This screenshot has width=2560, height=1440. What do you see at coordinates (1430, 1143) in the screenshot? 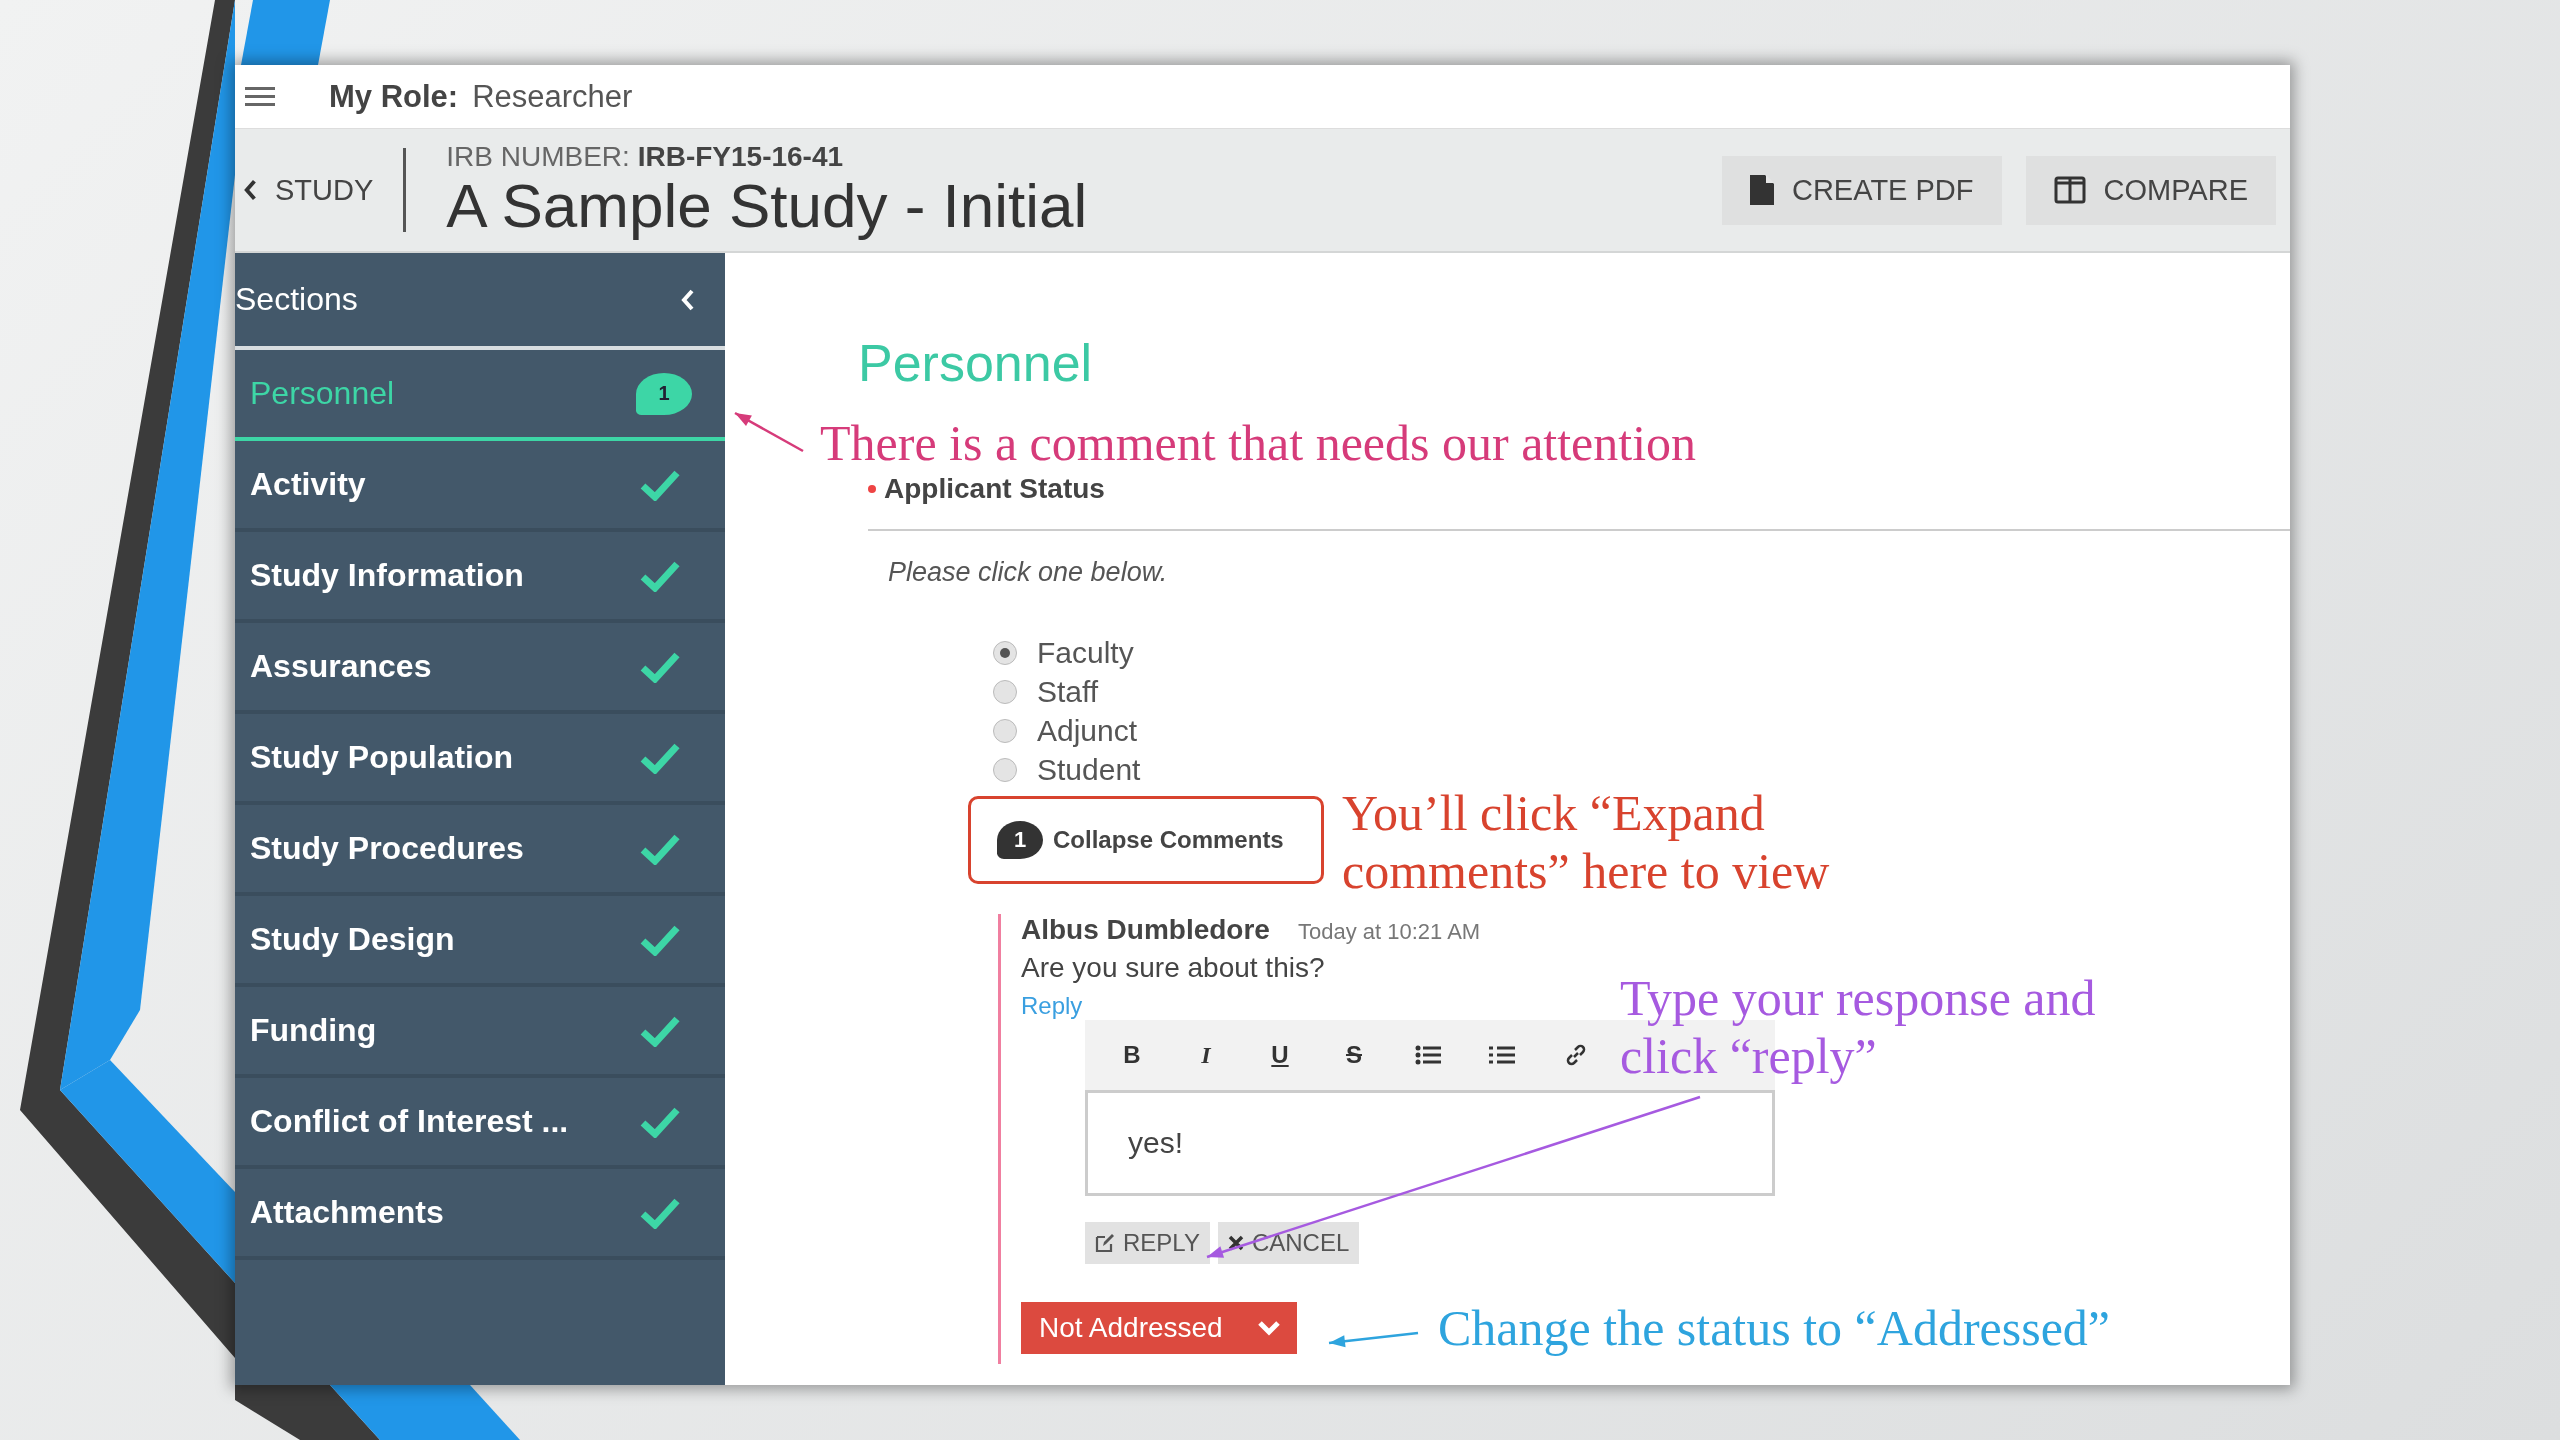
I see `reply-input-field: yes!` at bounding box center [1430, 1143].